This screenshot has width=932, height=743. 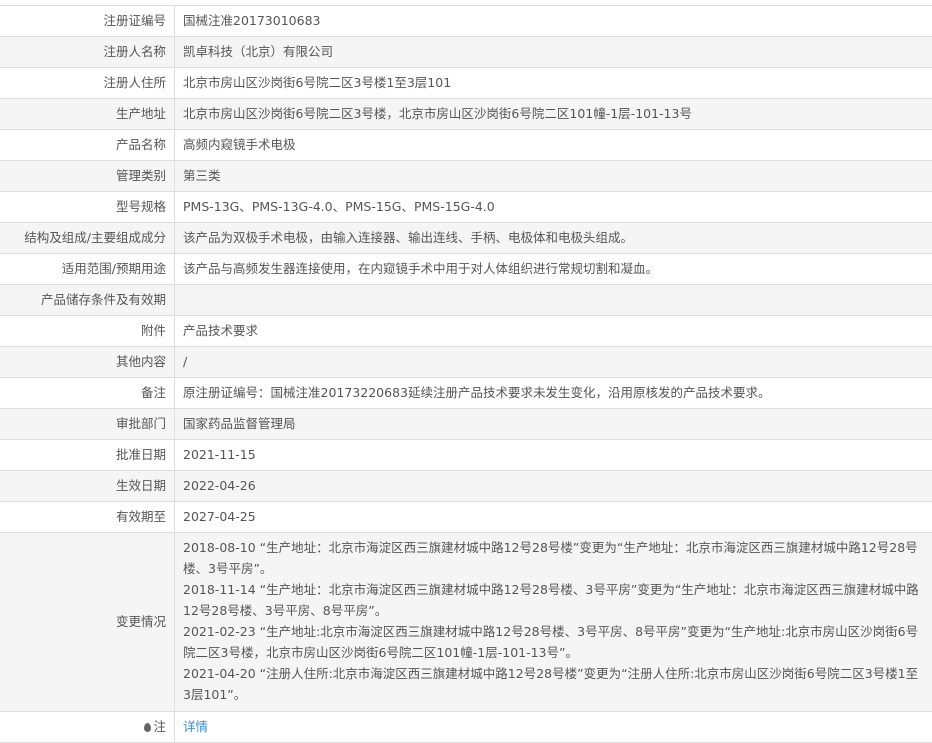 What do you see at coordinates (553, 83) in the screenshot?
I see `field-value: 北京市房山区沙岗街6号院二区3号楼1至3层101` at bounding box center [553, 83].